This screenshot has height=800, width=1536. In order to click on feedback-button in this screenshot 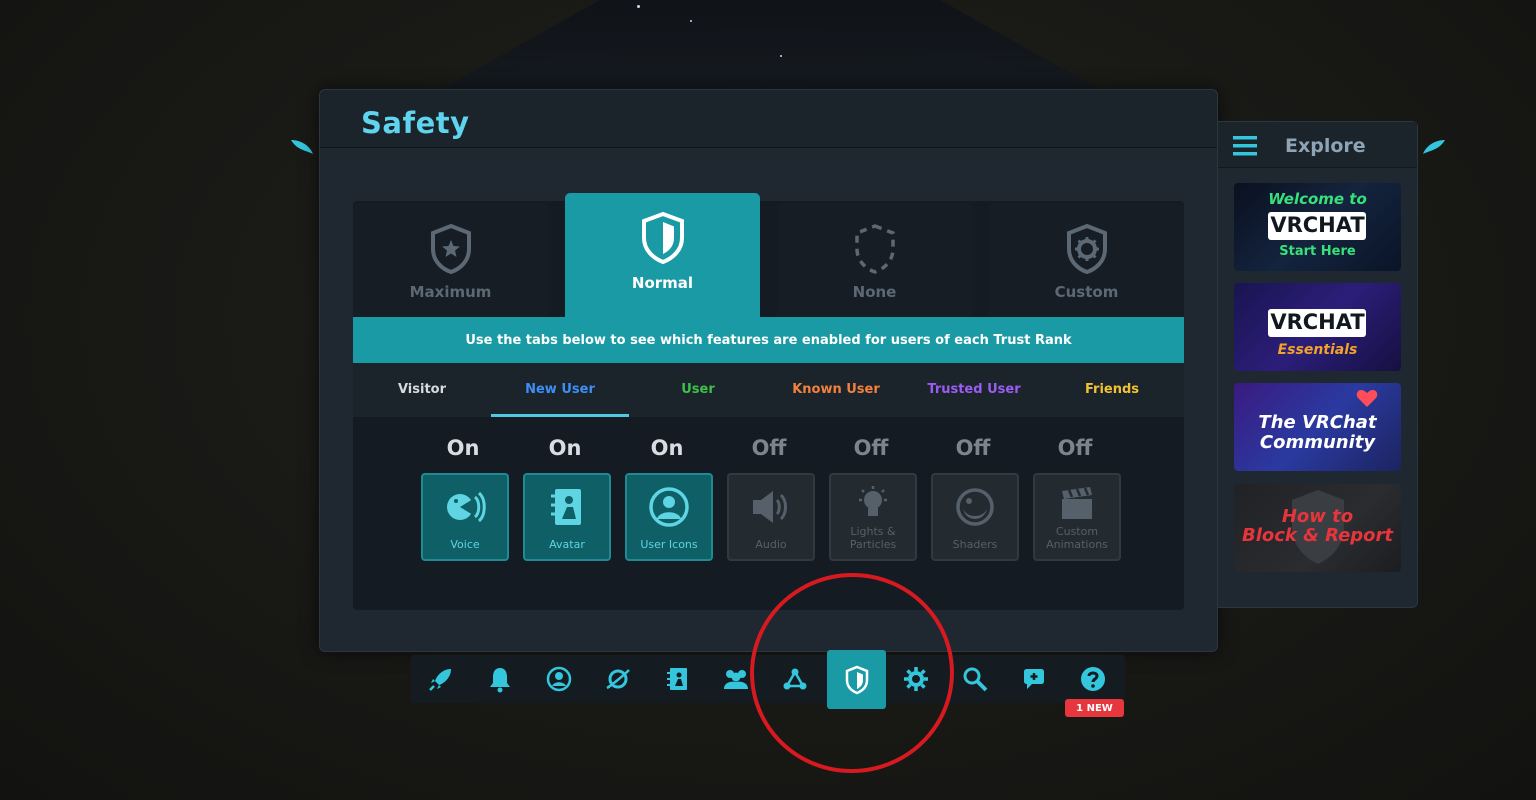, I will do `click(1033, 679)`.